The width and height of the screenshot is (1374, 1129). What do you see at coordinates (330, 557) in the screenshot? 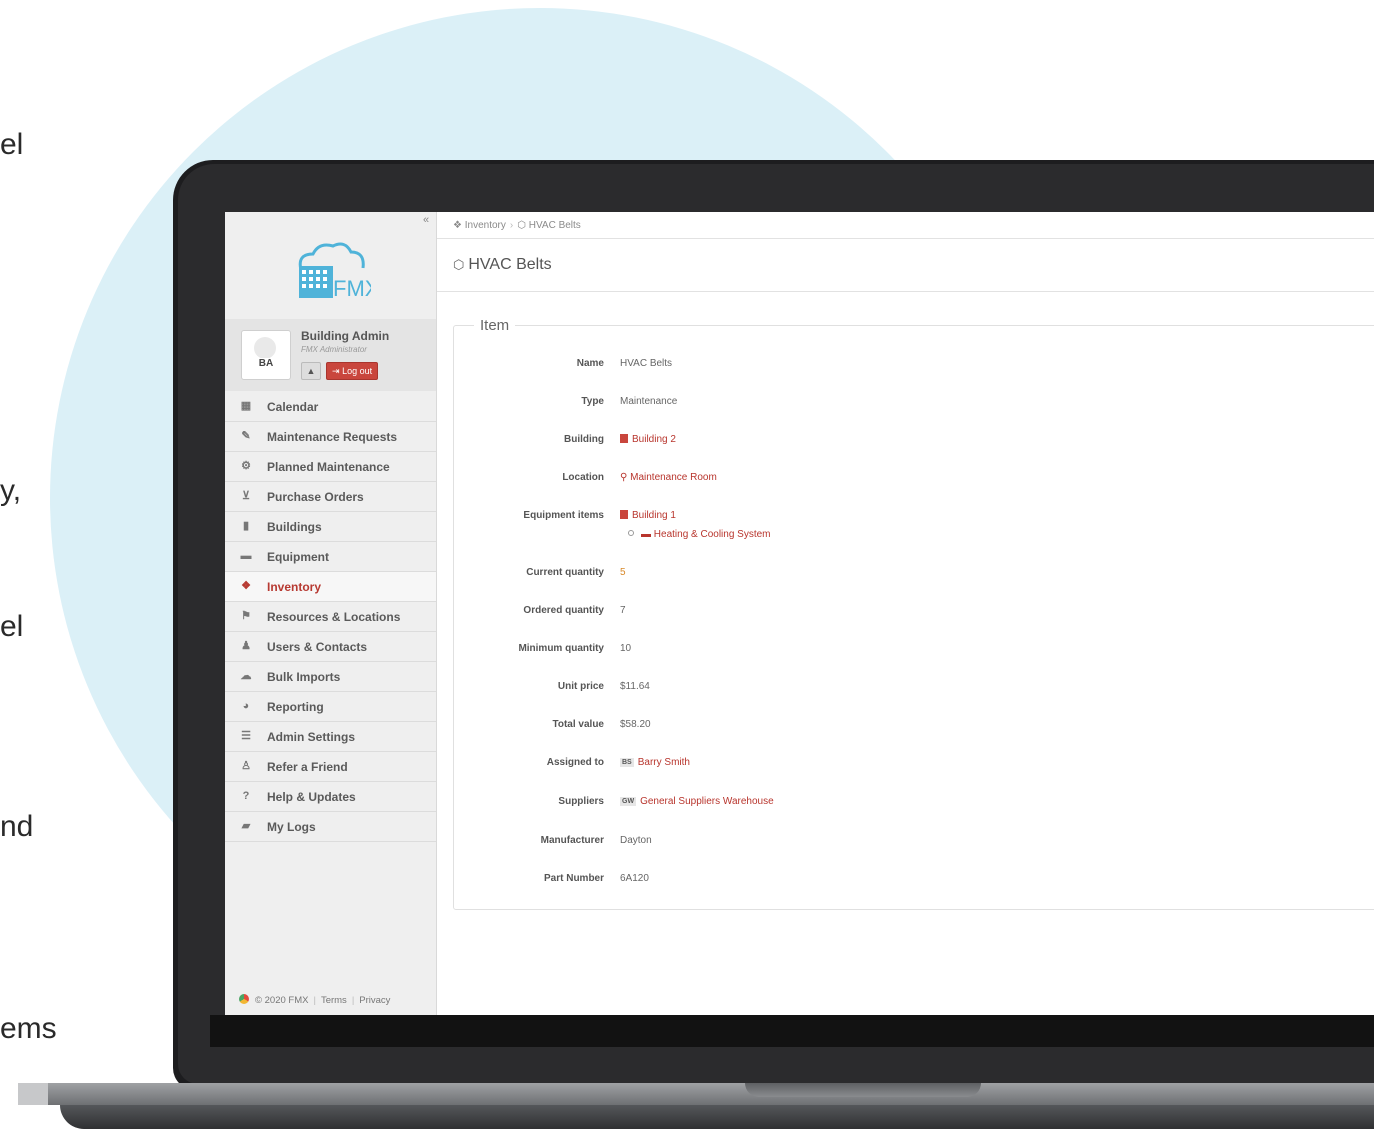
I see `sidebar-item-equipment: ▬ Equipment` at bounding box center [330, 557].